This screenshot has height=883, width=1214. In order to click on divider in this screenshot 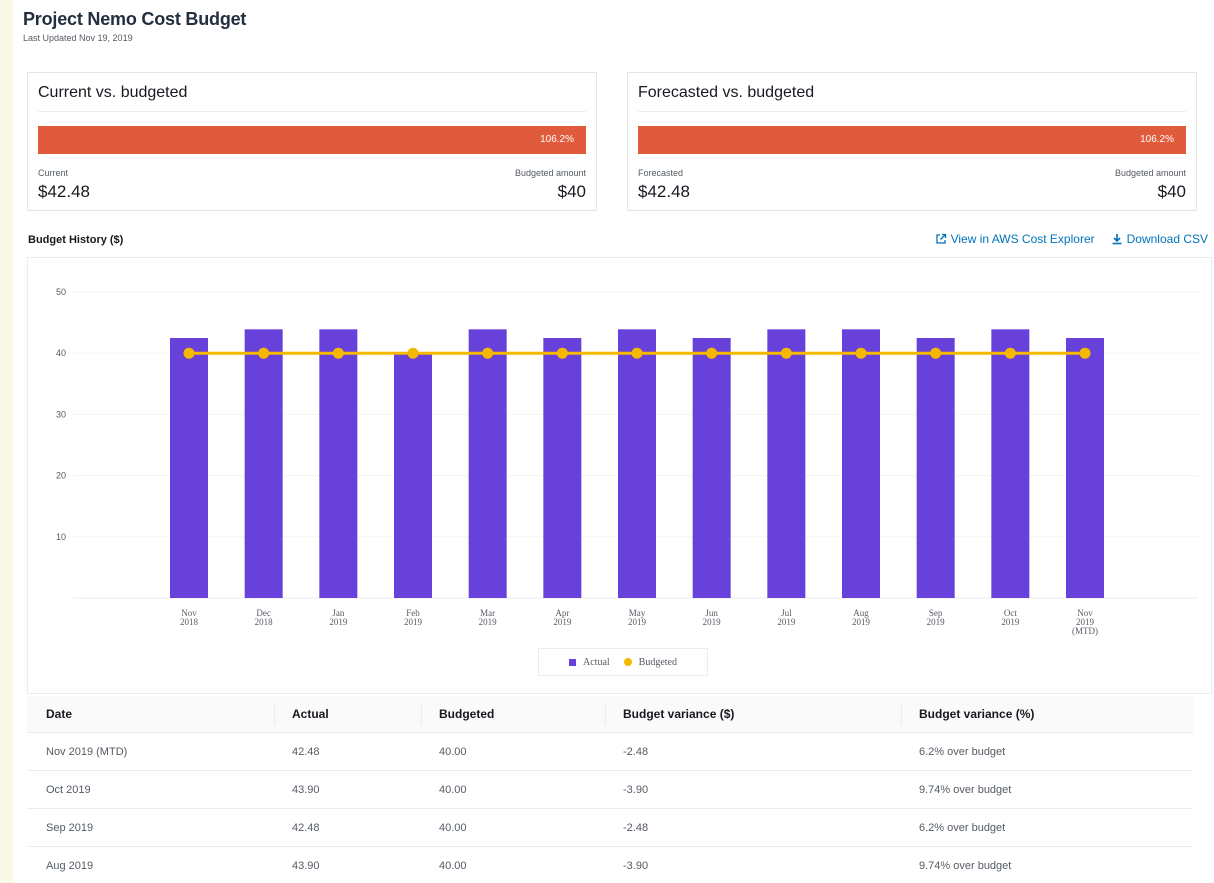, I will do `click(312, 111)`.